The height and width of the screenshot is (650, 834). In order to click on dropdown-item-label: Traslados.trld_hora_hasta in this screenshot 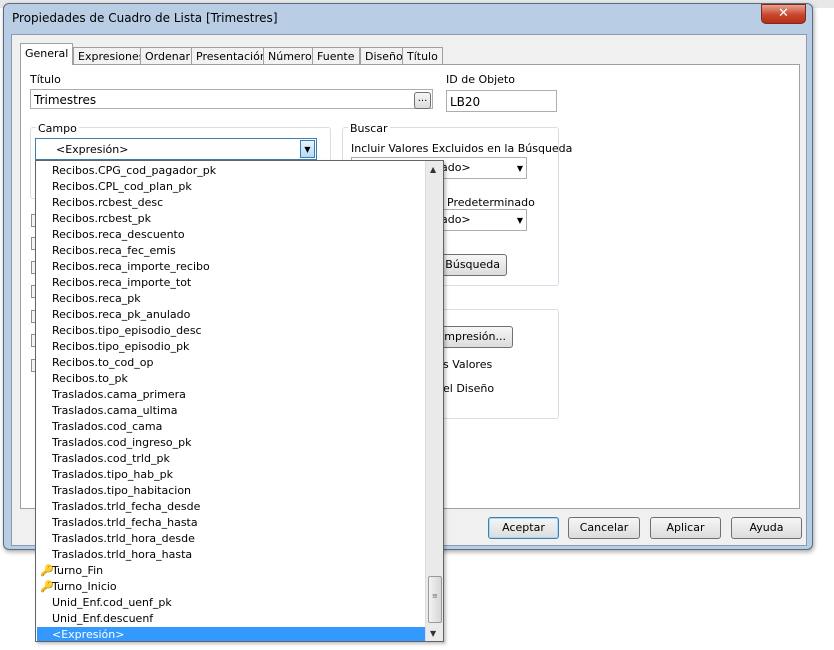, I will do `click(122, 554)`.